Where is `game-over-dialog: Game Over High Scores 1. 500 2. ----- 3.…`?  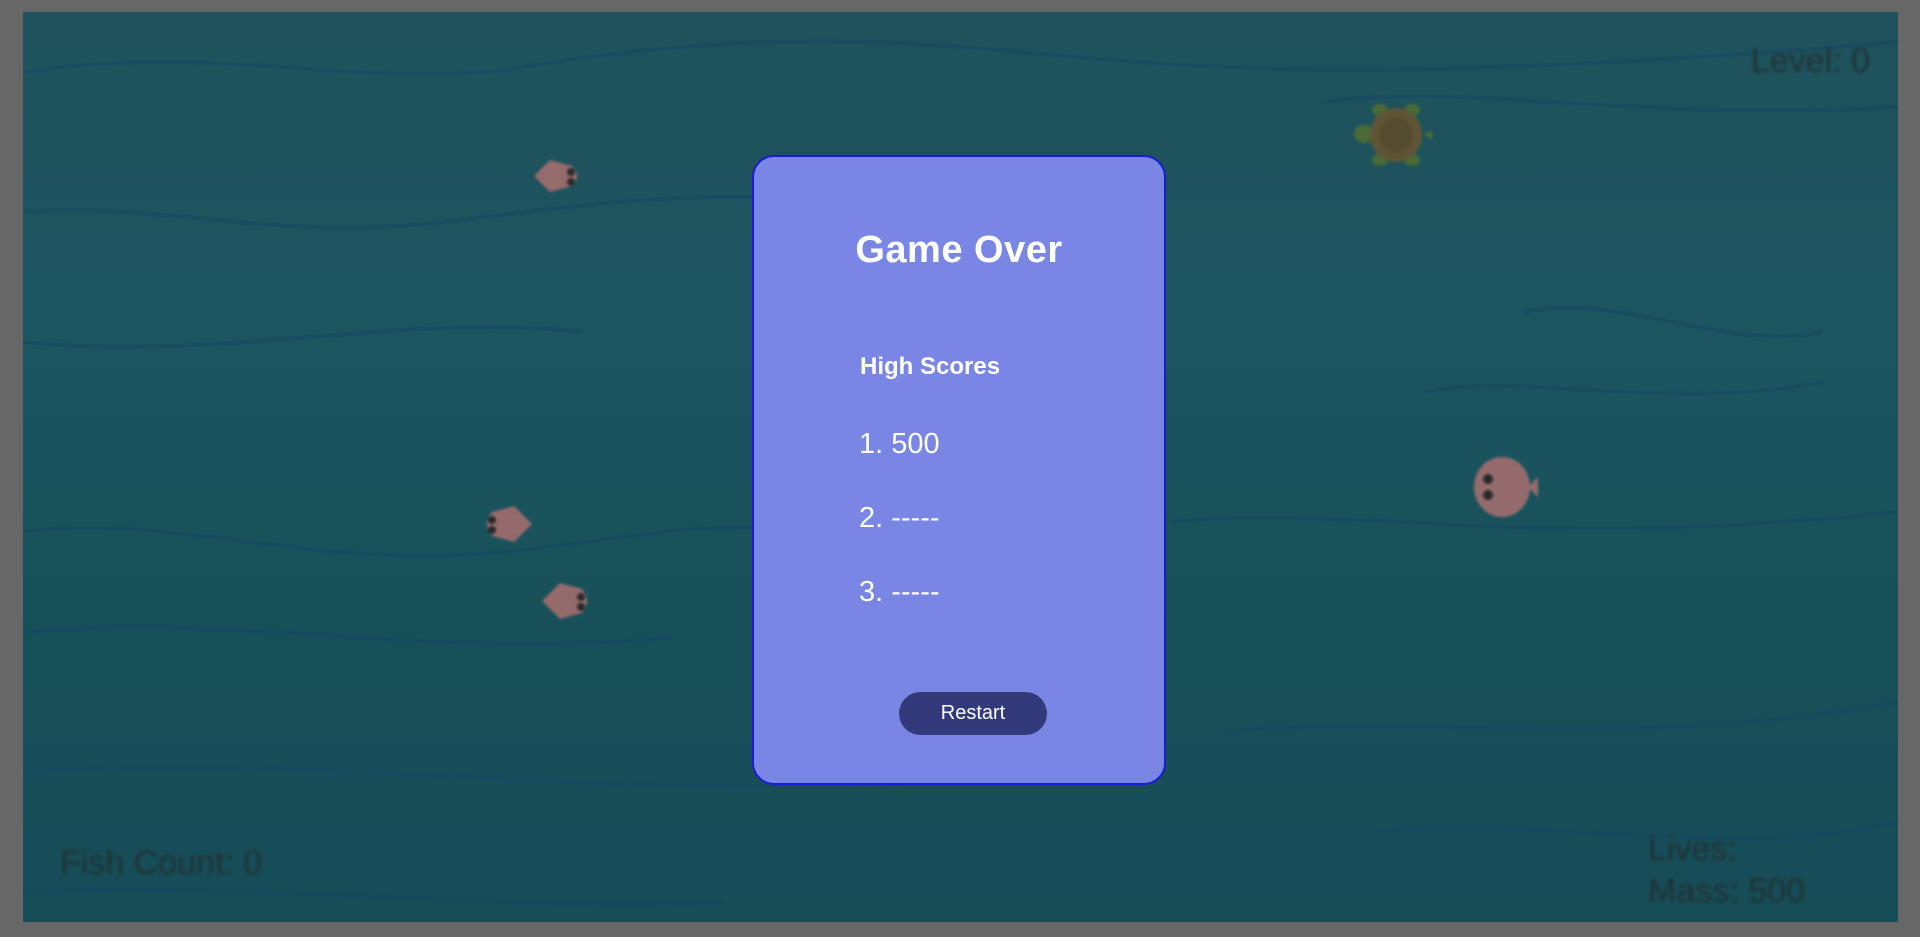
game-over-dialog: Game Over High Scores 1. 500 2. ----- 3.… is located at coordinates (959, 470).